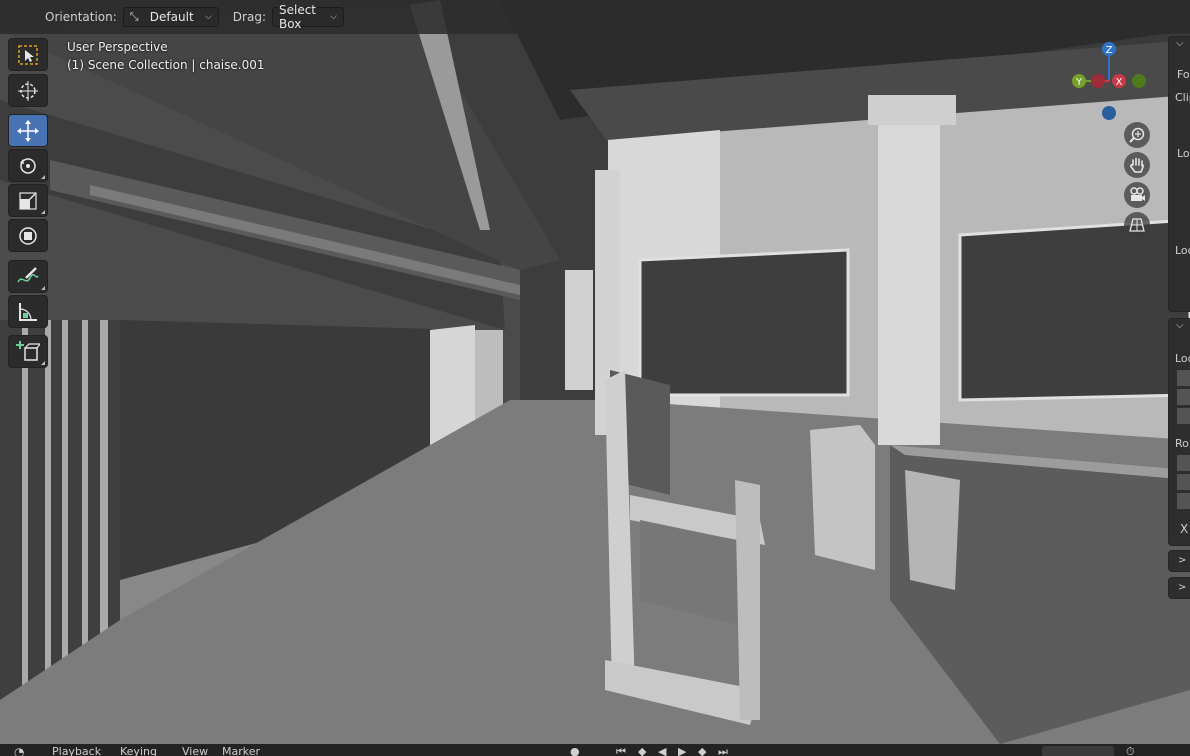 The width and height of the screenshot is (1190, 756). I want to click on x-axis-label: X, so click(1119, 82).